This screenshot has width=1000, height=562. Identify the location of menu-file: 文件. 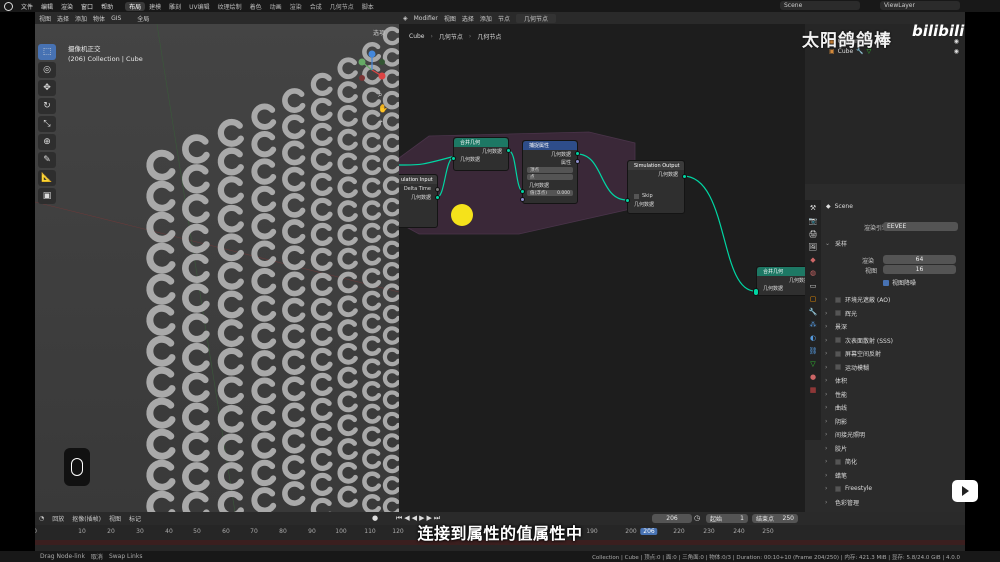
(27, 6).